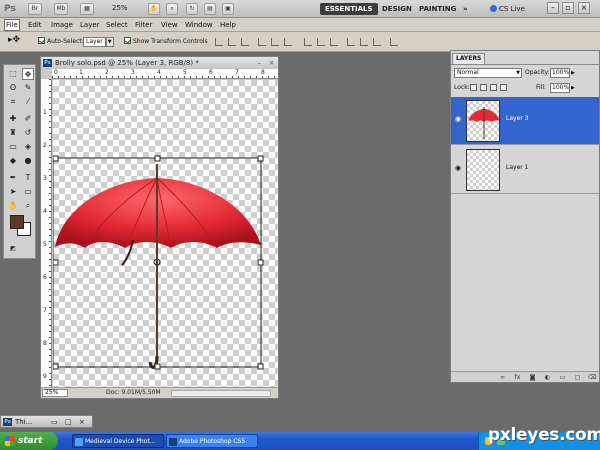 Image resolution: width=600 pixels, height=450 pixels. I want to click on cs-live-button: CS Live, so click(507, 9).